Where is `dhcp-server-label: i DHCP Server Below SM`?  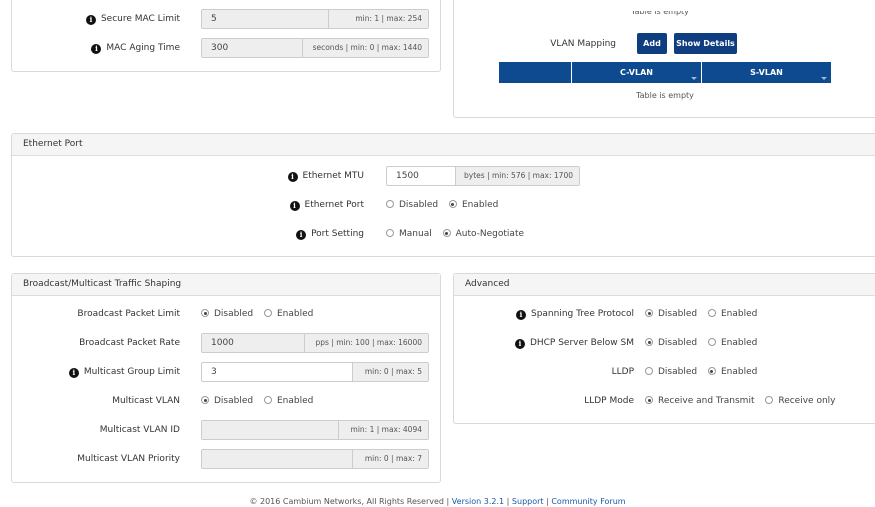 dhcp-server-label: i DHCP Server Below SM is located at coordinates (574, 343).